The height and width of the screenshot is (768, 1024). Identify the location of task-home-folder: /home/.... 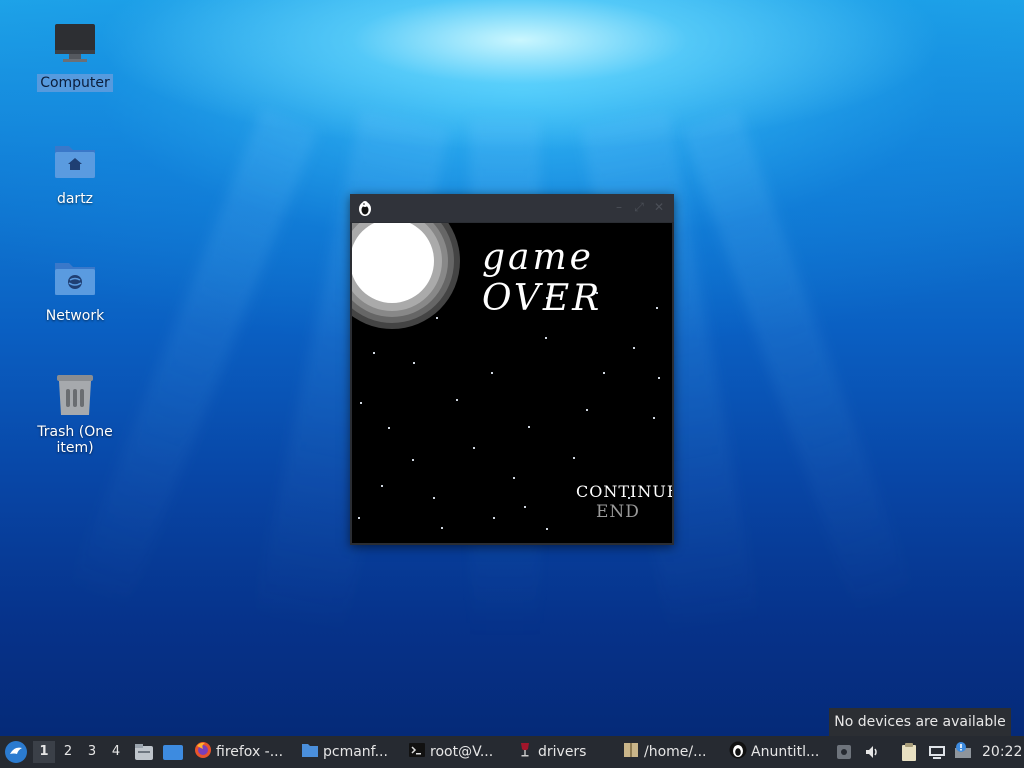
(672, 752).